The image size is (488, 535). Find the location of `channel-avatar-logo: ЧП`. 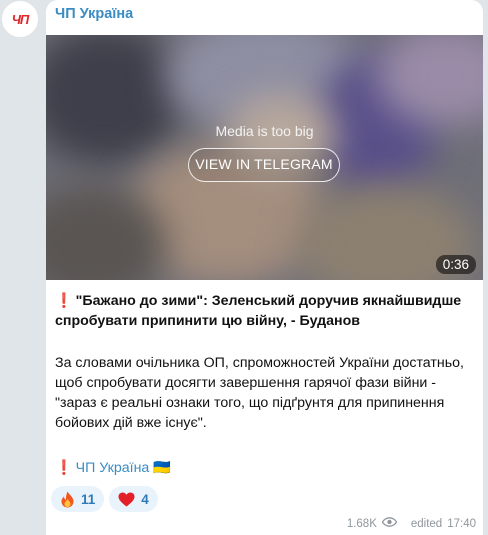

channel-avatar-logo: ЧП is located at coordinates (20, 19).